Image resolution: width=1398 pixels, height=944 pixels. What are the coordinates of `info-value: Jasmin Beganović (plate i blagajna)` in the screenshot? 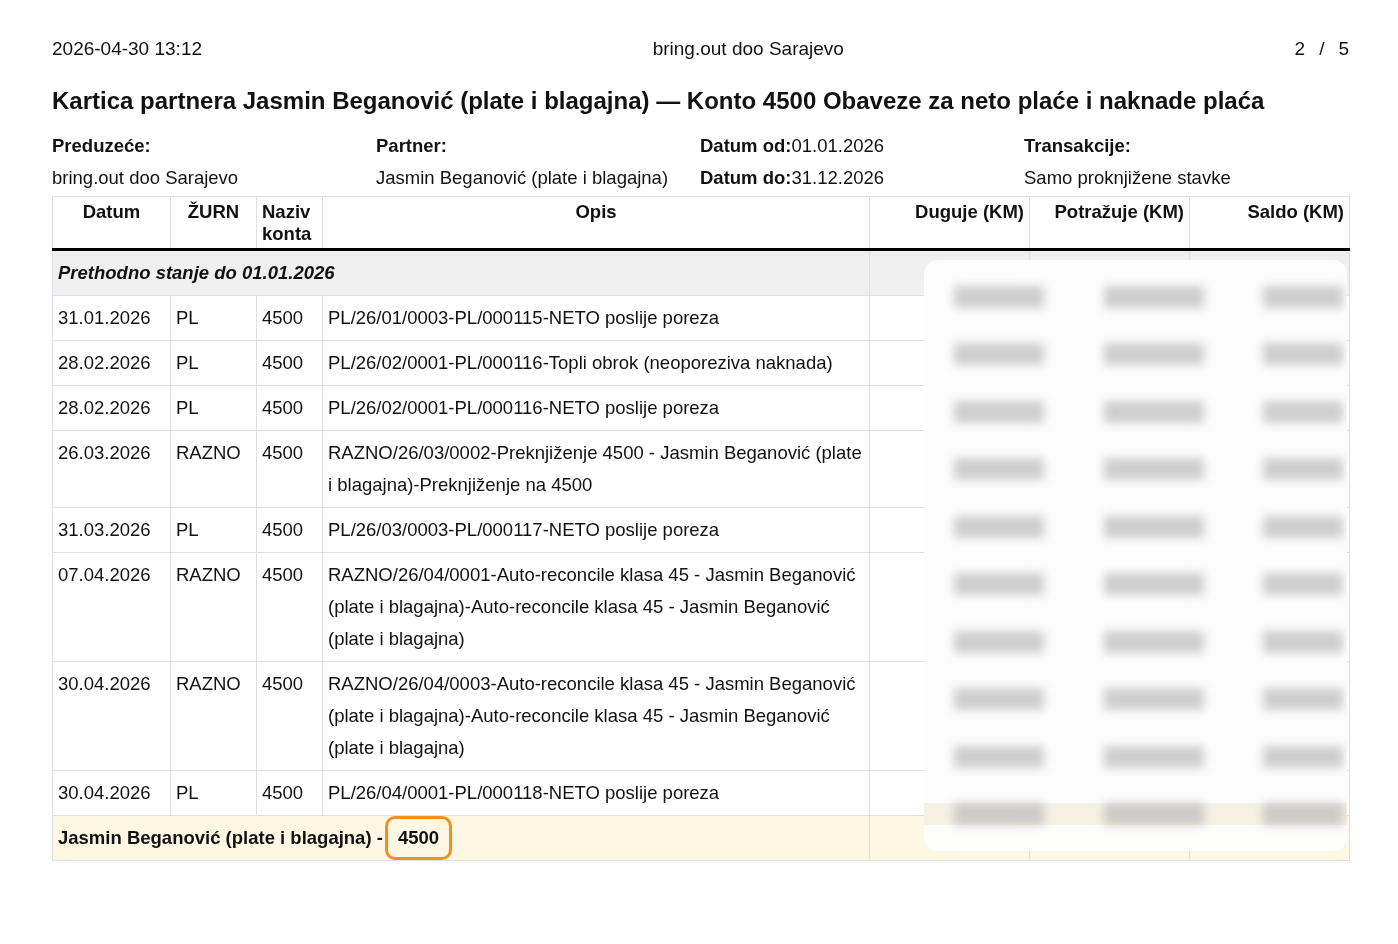 It's located at (523, 178).